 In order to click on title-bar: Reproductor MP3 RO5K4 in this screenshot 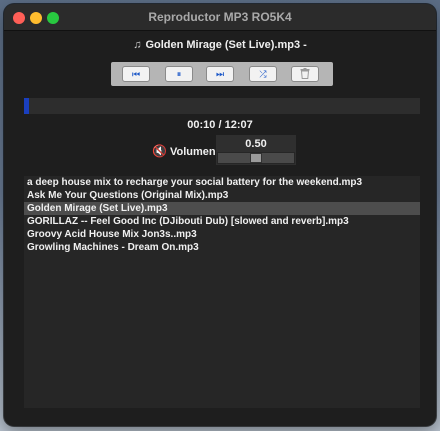, I will do `click(220, 17)`.